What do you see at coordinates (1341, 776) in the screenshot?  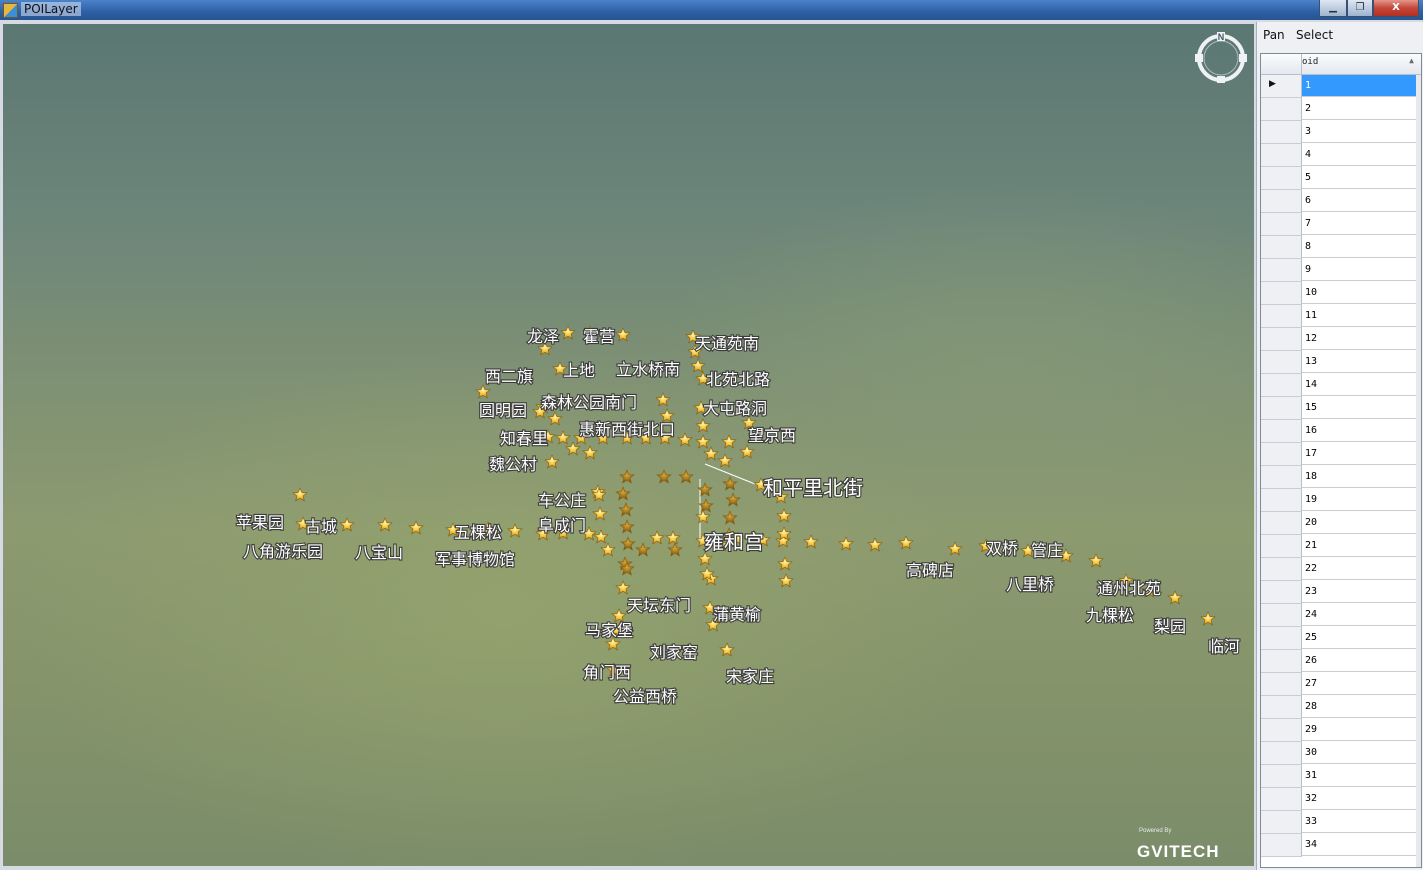 I see `table-row: 31` at bounding box center [1341, 776].